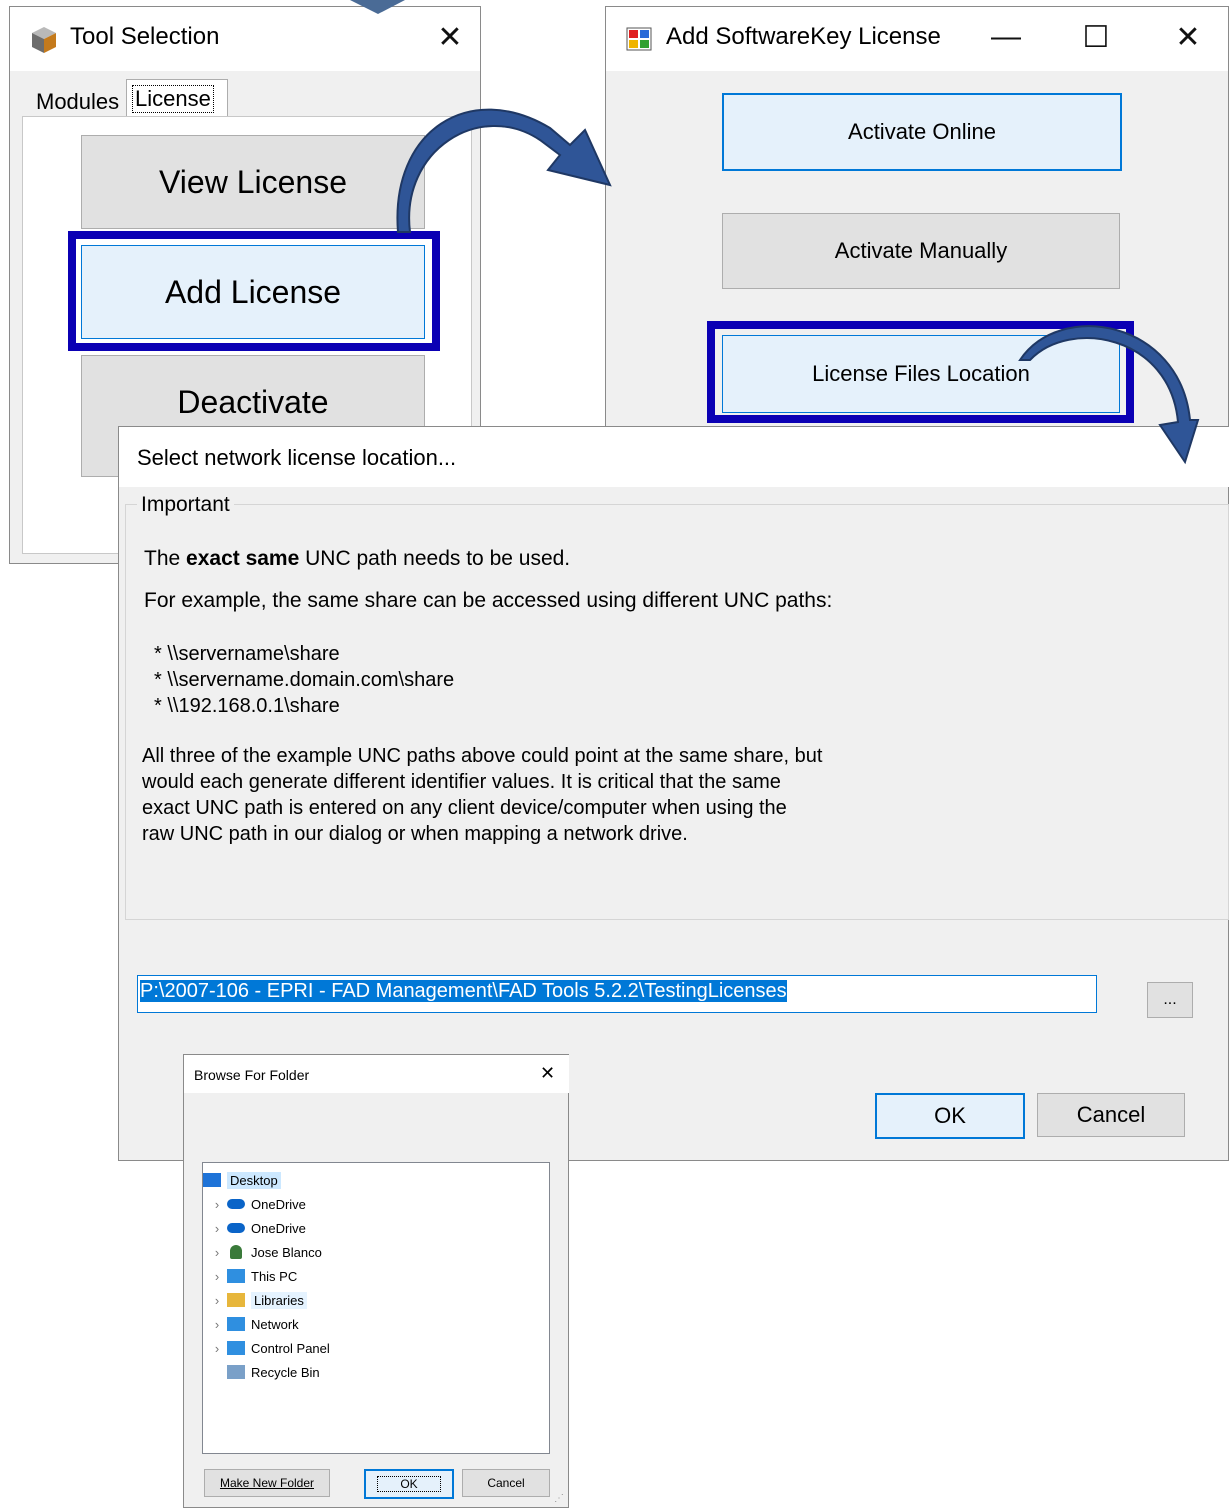 The width and height of the screenshot is (1229, 1508). Describe the element at coordinates (1109, 395) in the screenshot. I see `arrow-to-network-dialog` at that location.